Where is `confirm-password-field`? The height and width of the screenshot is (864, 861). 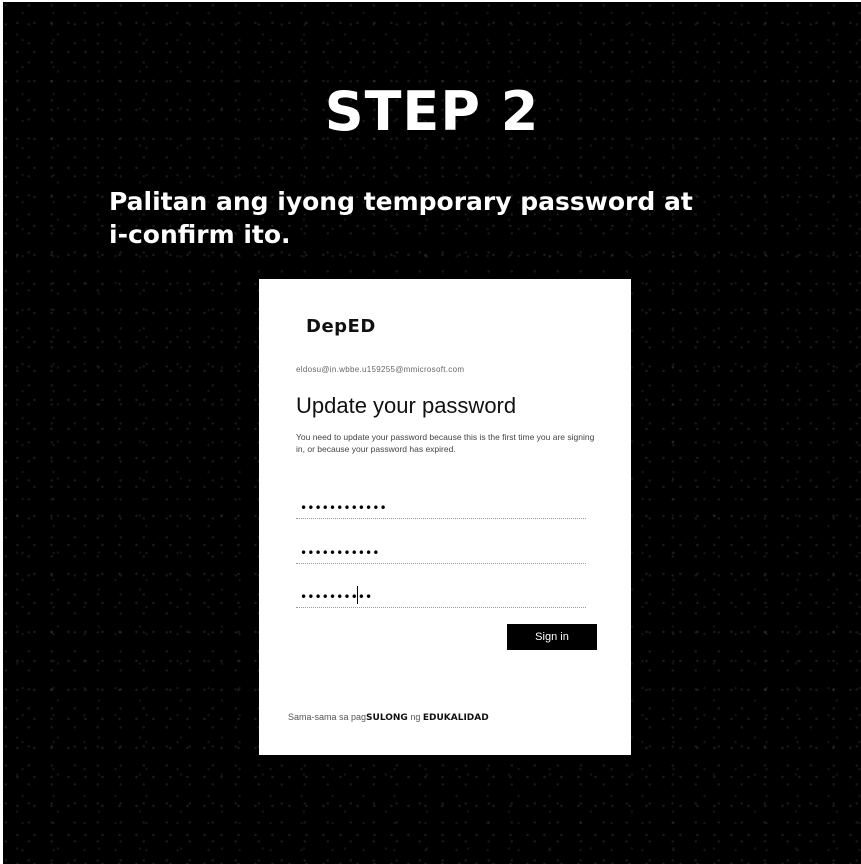 confirm-password-field is located at coordinates (441, 597).